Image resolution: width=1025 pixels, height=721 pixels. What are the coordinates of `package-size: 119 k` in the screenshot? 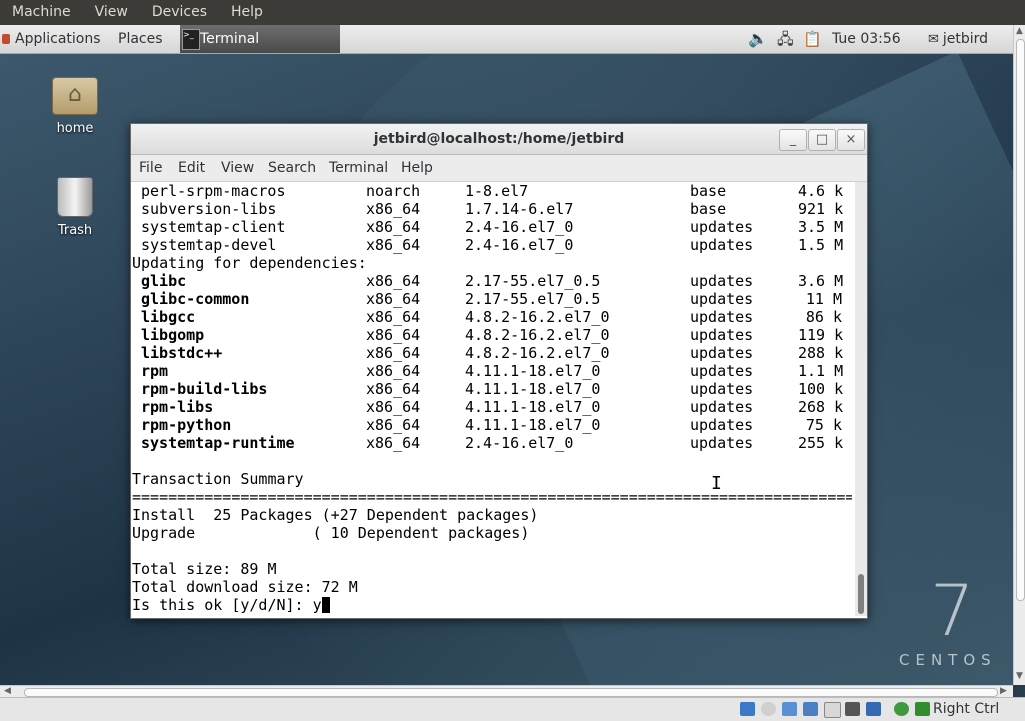 It's located at (821, 335).